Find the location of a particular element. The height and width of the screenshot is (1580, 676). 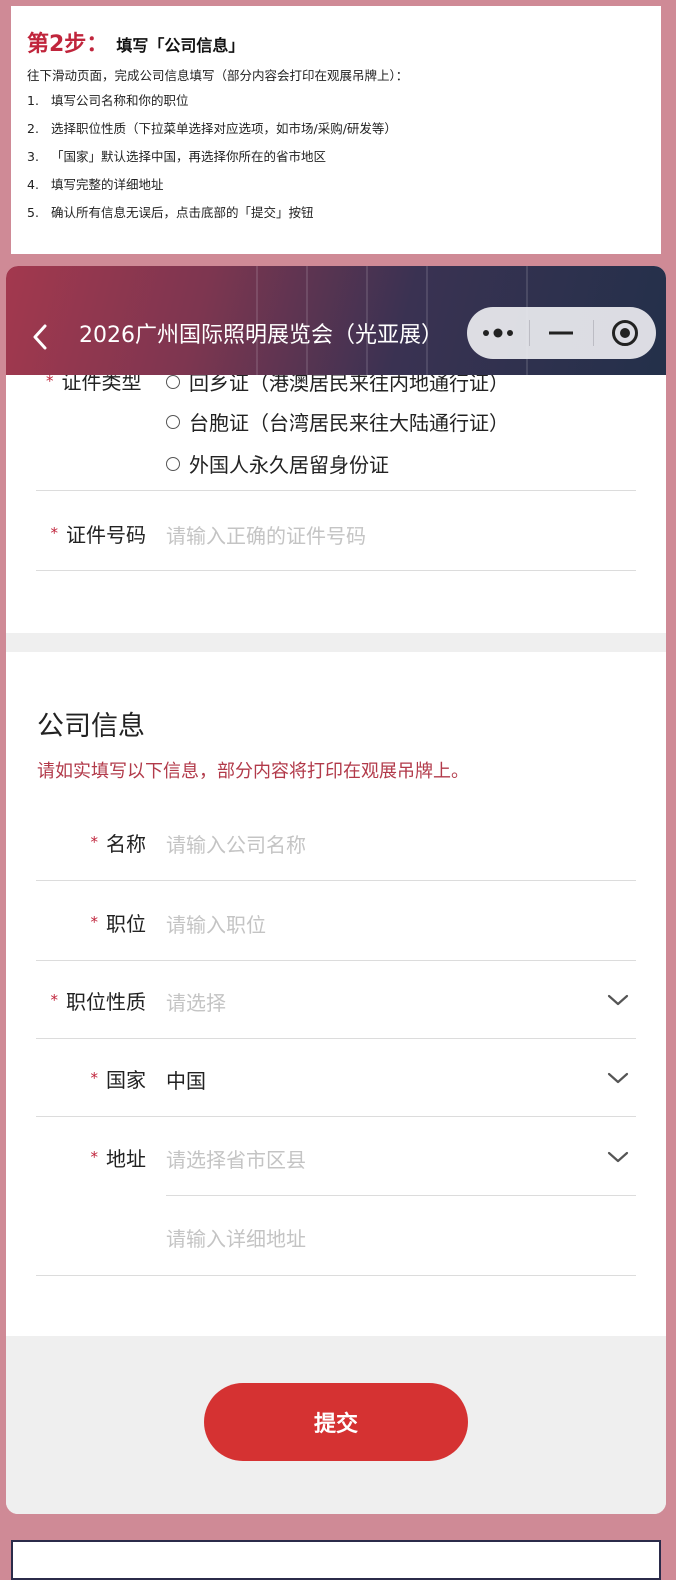

position-nature-select: 请选择 is located at coordinates (196, 1001).